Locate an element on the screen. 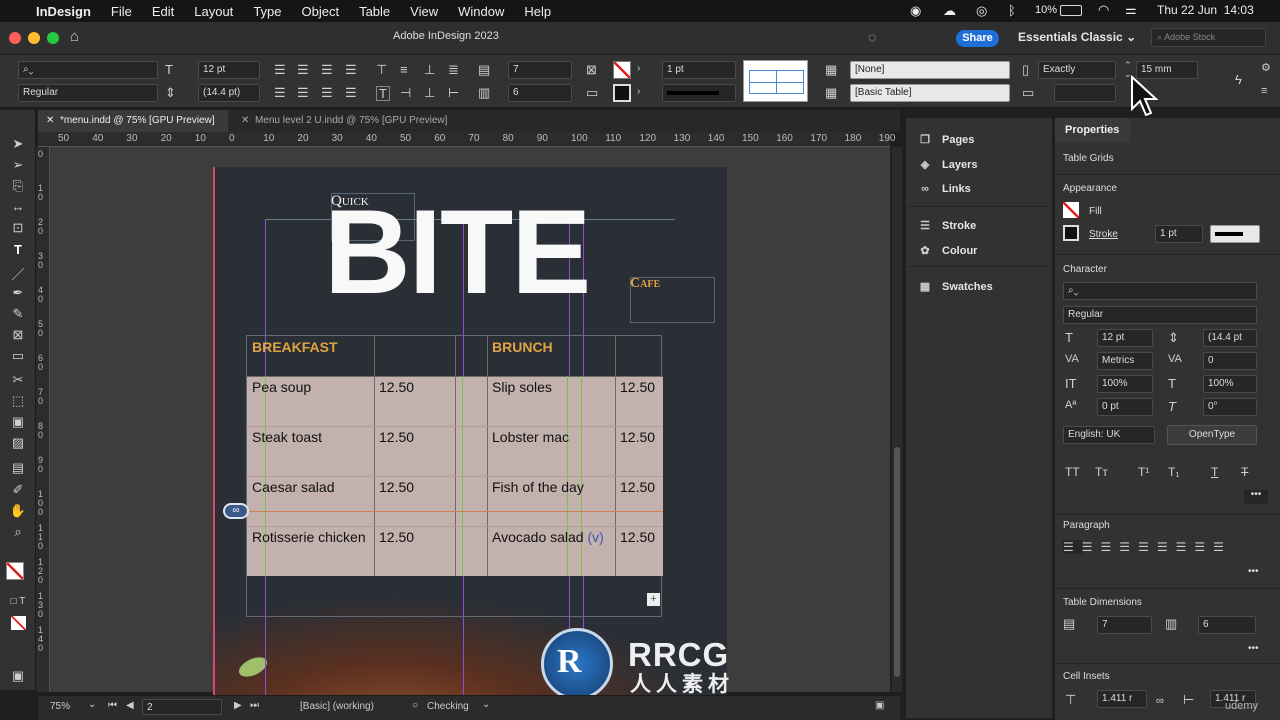  row-height-mode-dropdown: Exactly is located at coordinates (1077, 70).